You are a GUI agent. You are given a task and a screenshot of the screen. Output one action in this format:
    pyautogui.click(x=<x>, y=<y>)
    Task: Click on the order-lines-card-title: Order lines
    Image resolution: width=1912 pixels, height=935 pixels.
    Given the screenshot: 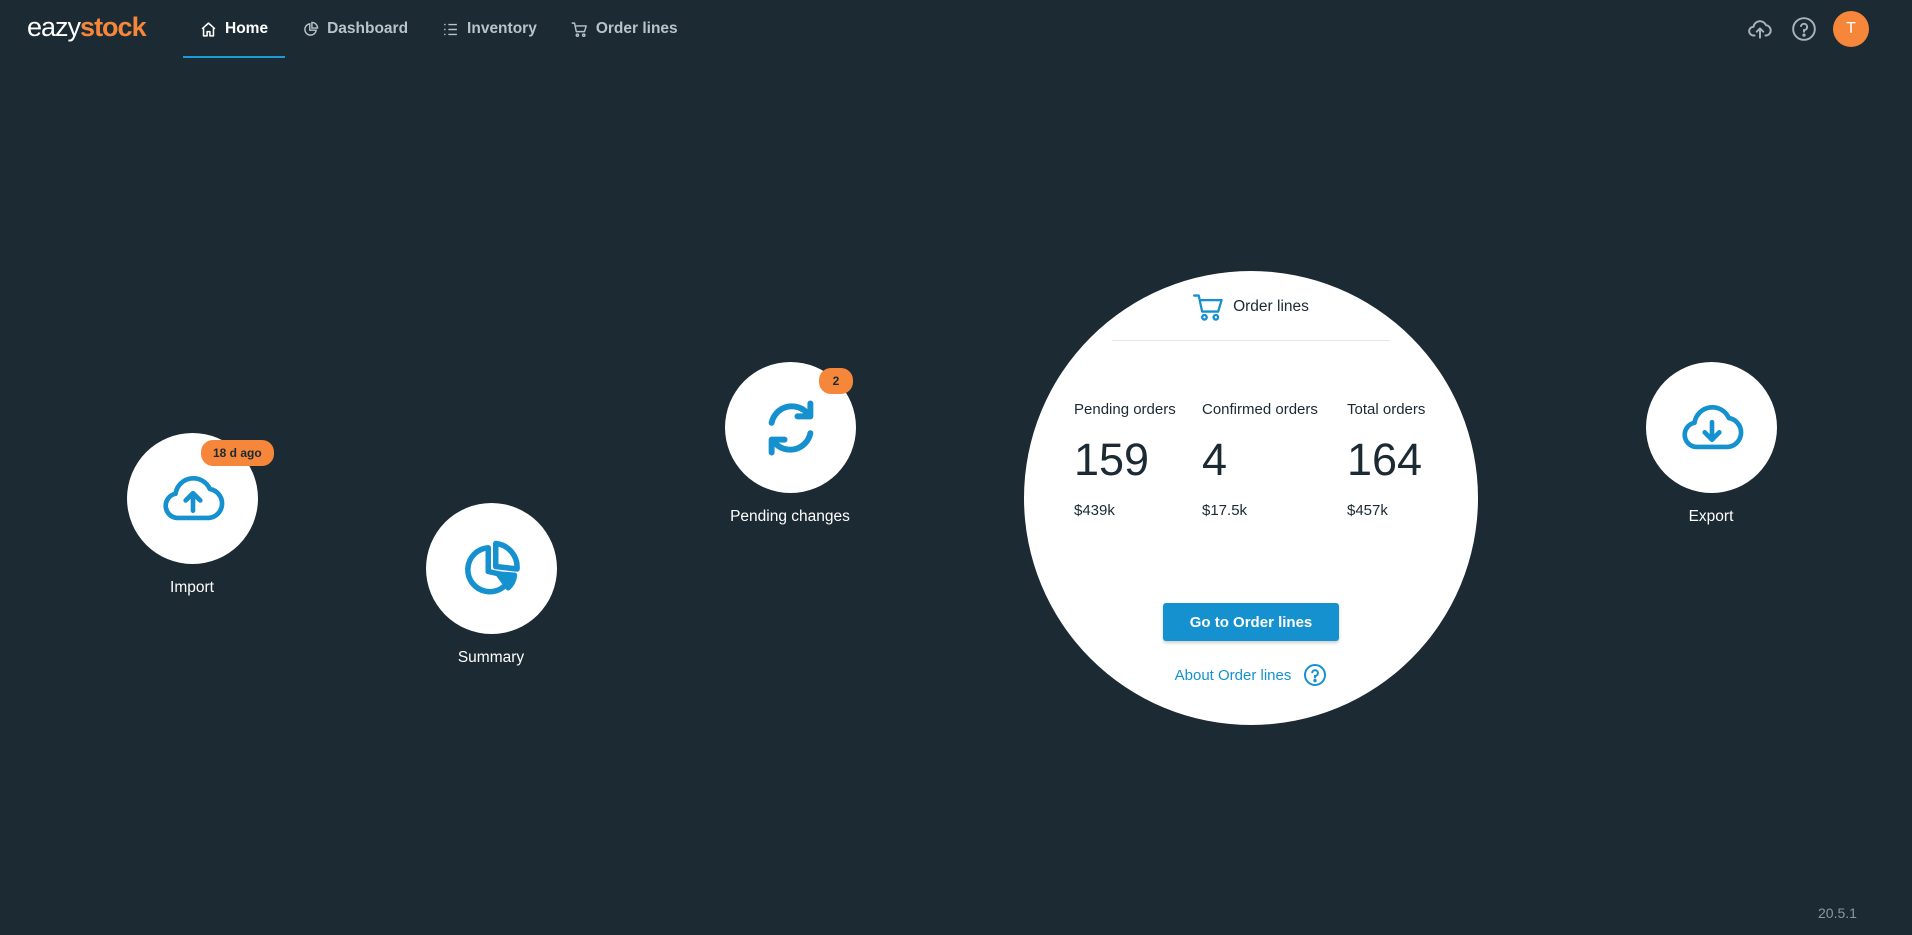 What is the action you would take?
    pyautogui.click(x=1271, y=306)
    